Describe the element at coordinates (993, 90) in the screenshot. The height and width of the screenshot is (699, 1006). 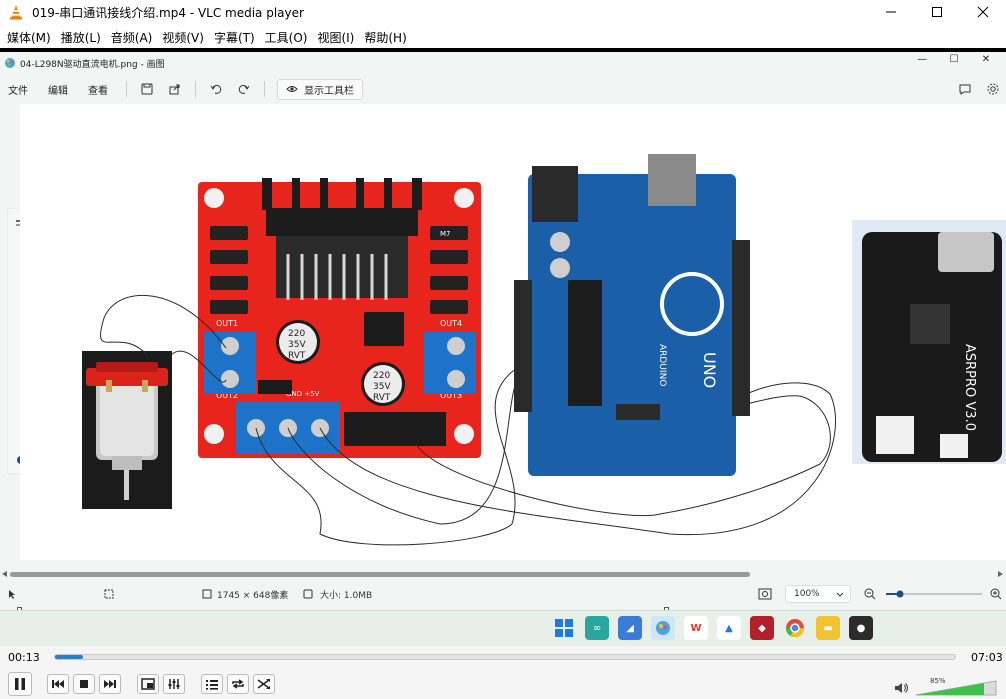
I see `settings-gear-icon` at that location.